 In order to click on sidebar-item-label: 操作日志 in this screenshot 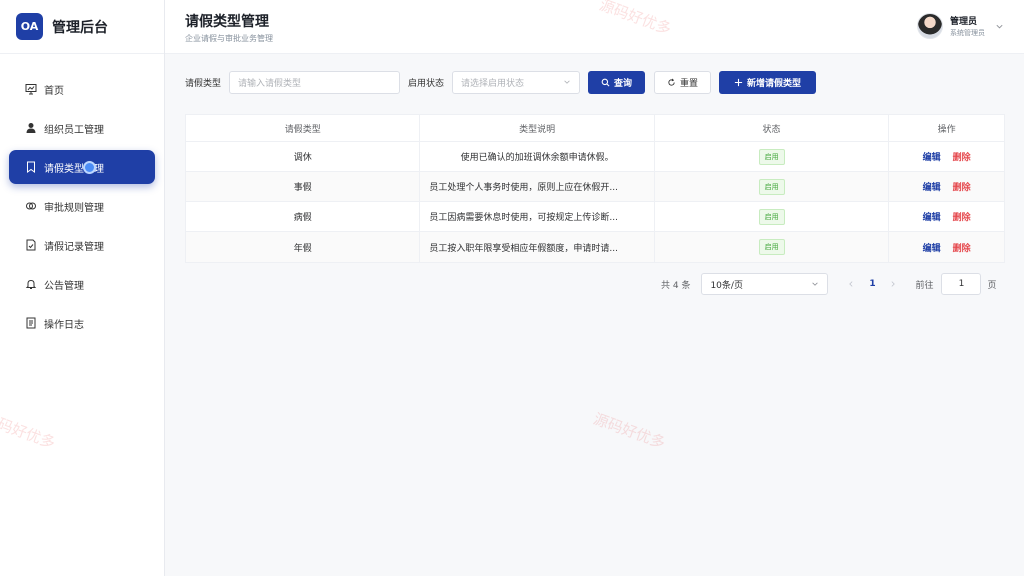, I will do `click(64, 325)`.